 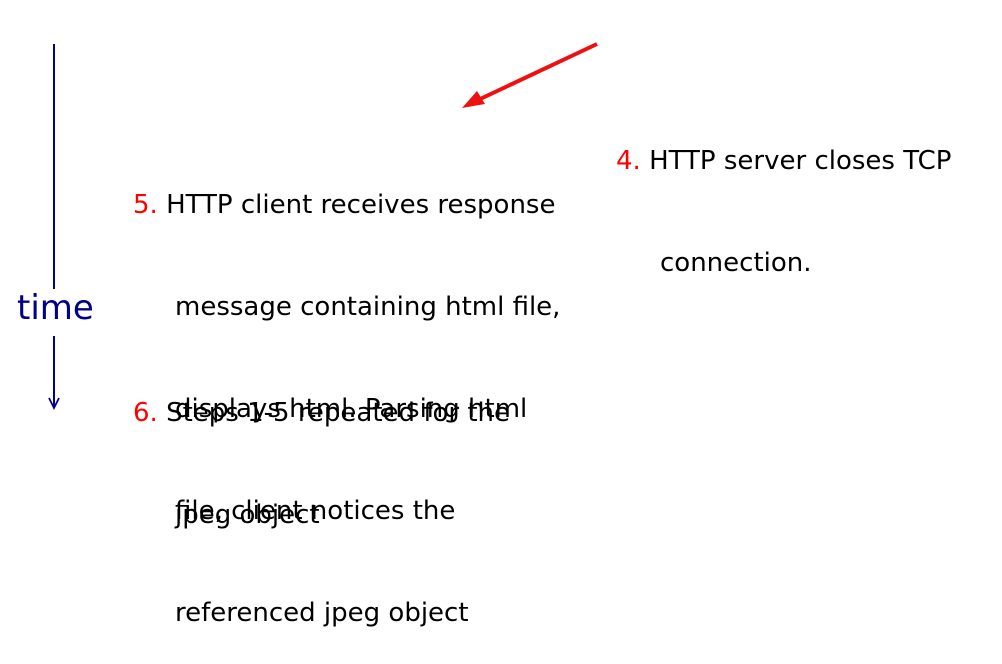 What do you see at coordinates (800, 161) in the screenshot?
I see `step-4-line-1-text: HTTP server closes TCP` at bounding box center [800, 161].